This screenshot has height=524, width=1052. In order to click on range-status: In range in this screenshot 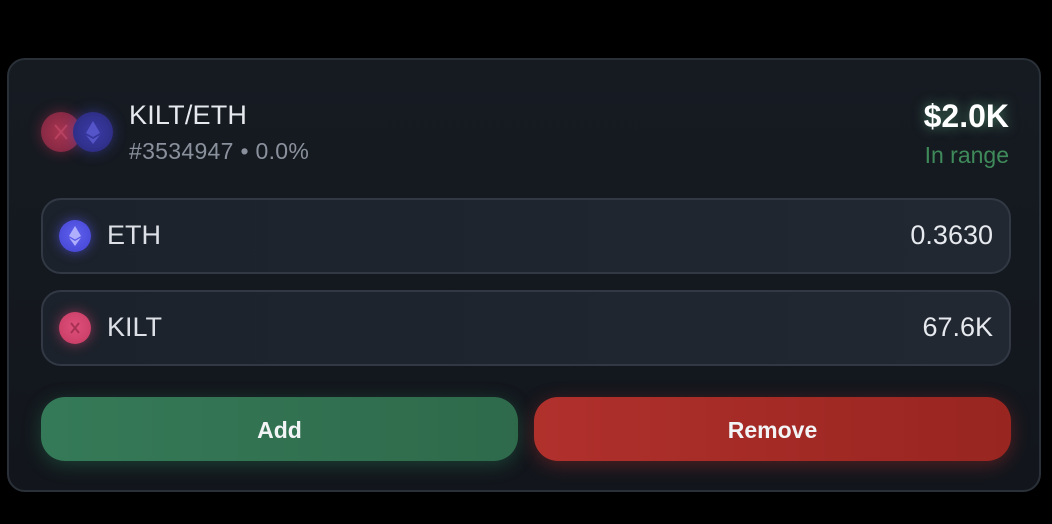, I will do `click(966, 155)`.